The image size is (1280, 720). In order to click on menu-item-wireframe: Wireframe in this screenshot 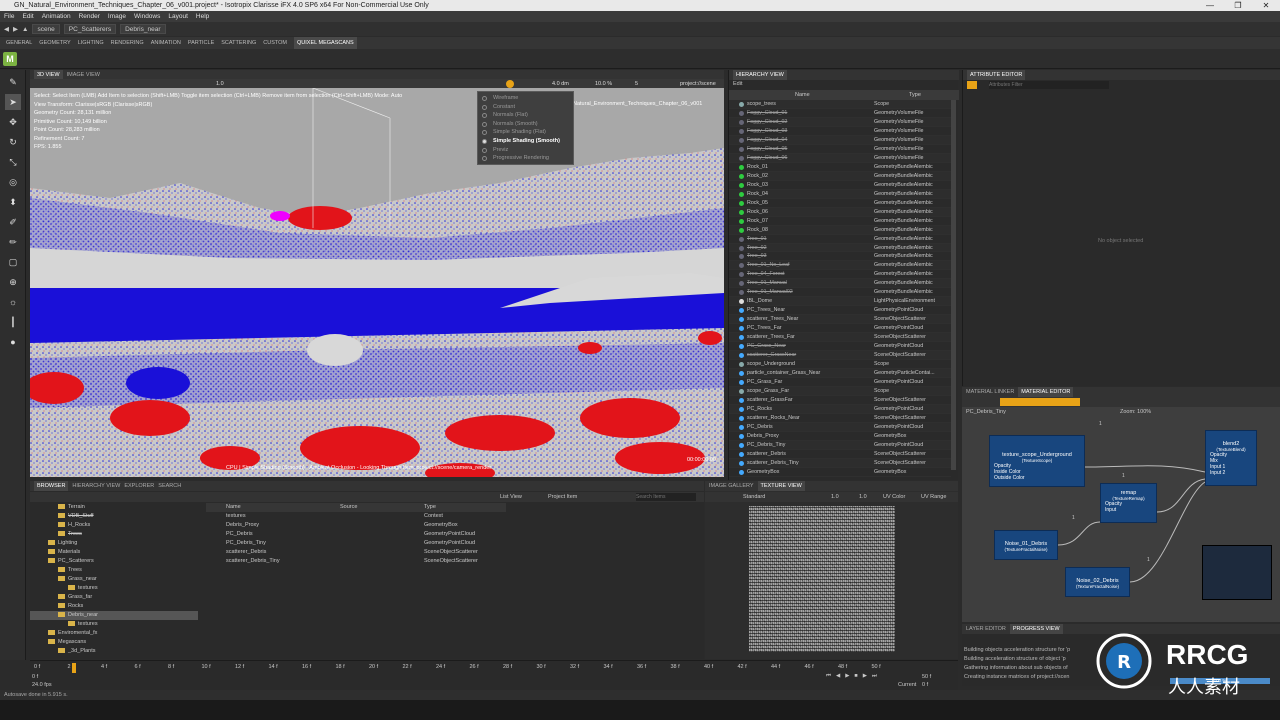, I will do `click(525, 98)`.